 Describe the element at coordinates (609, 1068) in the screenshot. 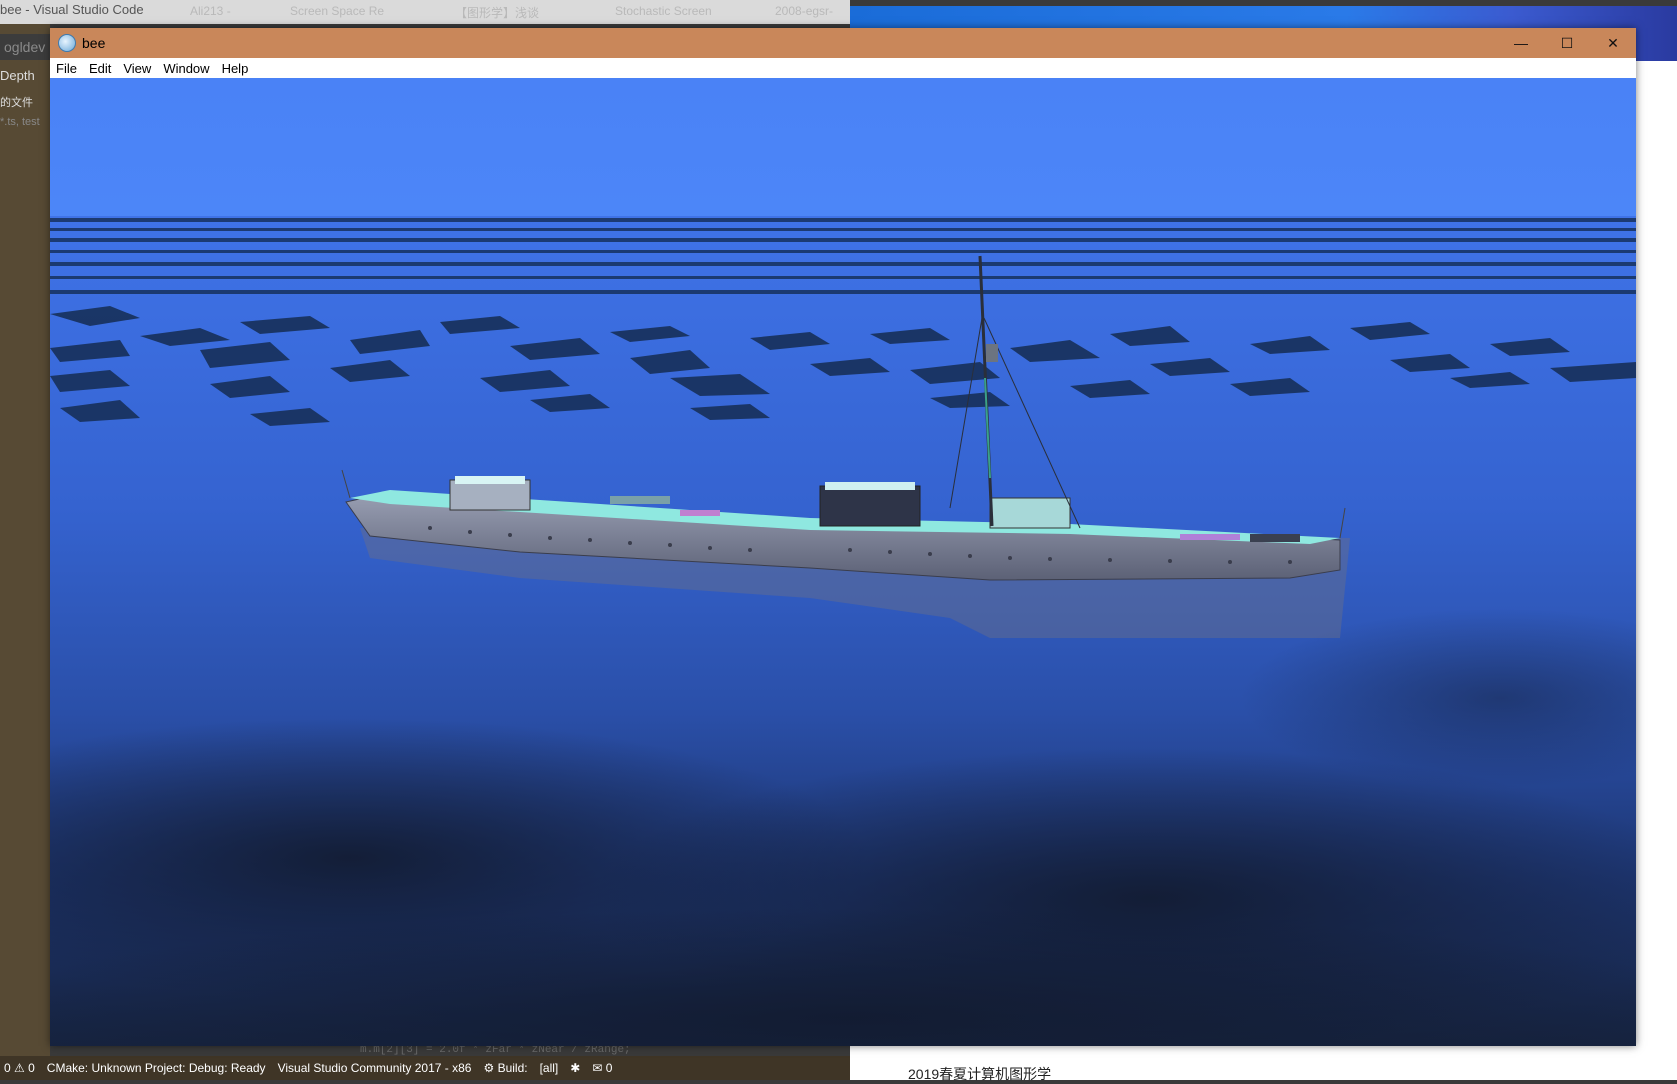

I see `message-count-value: 0` at that location.